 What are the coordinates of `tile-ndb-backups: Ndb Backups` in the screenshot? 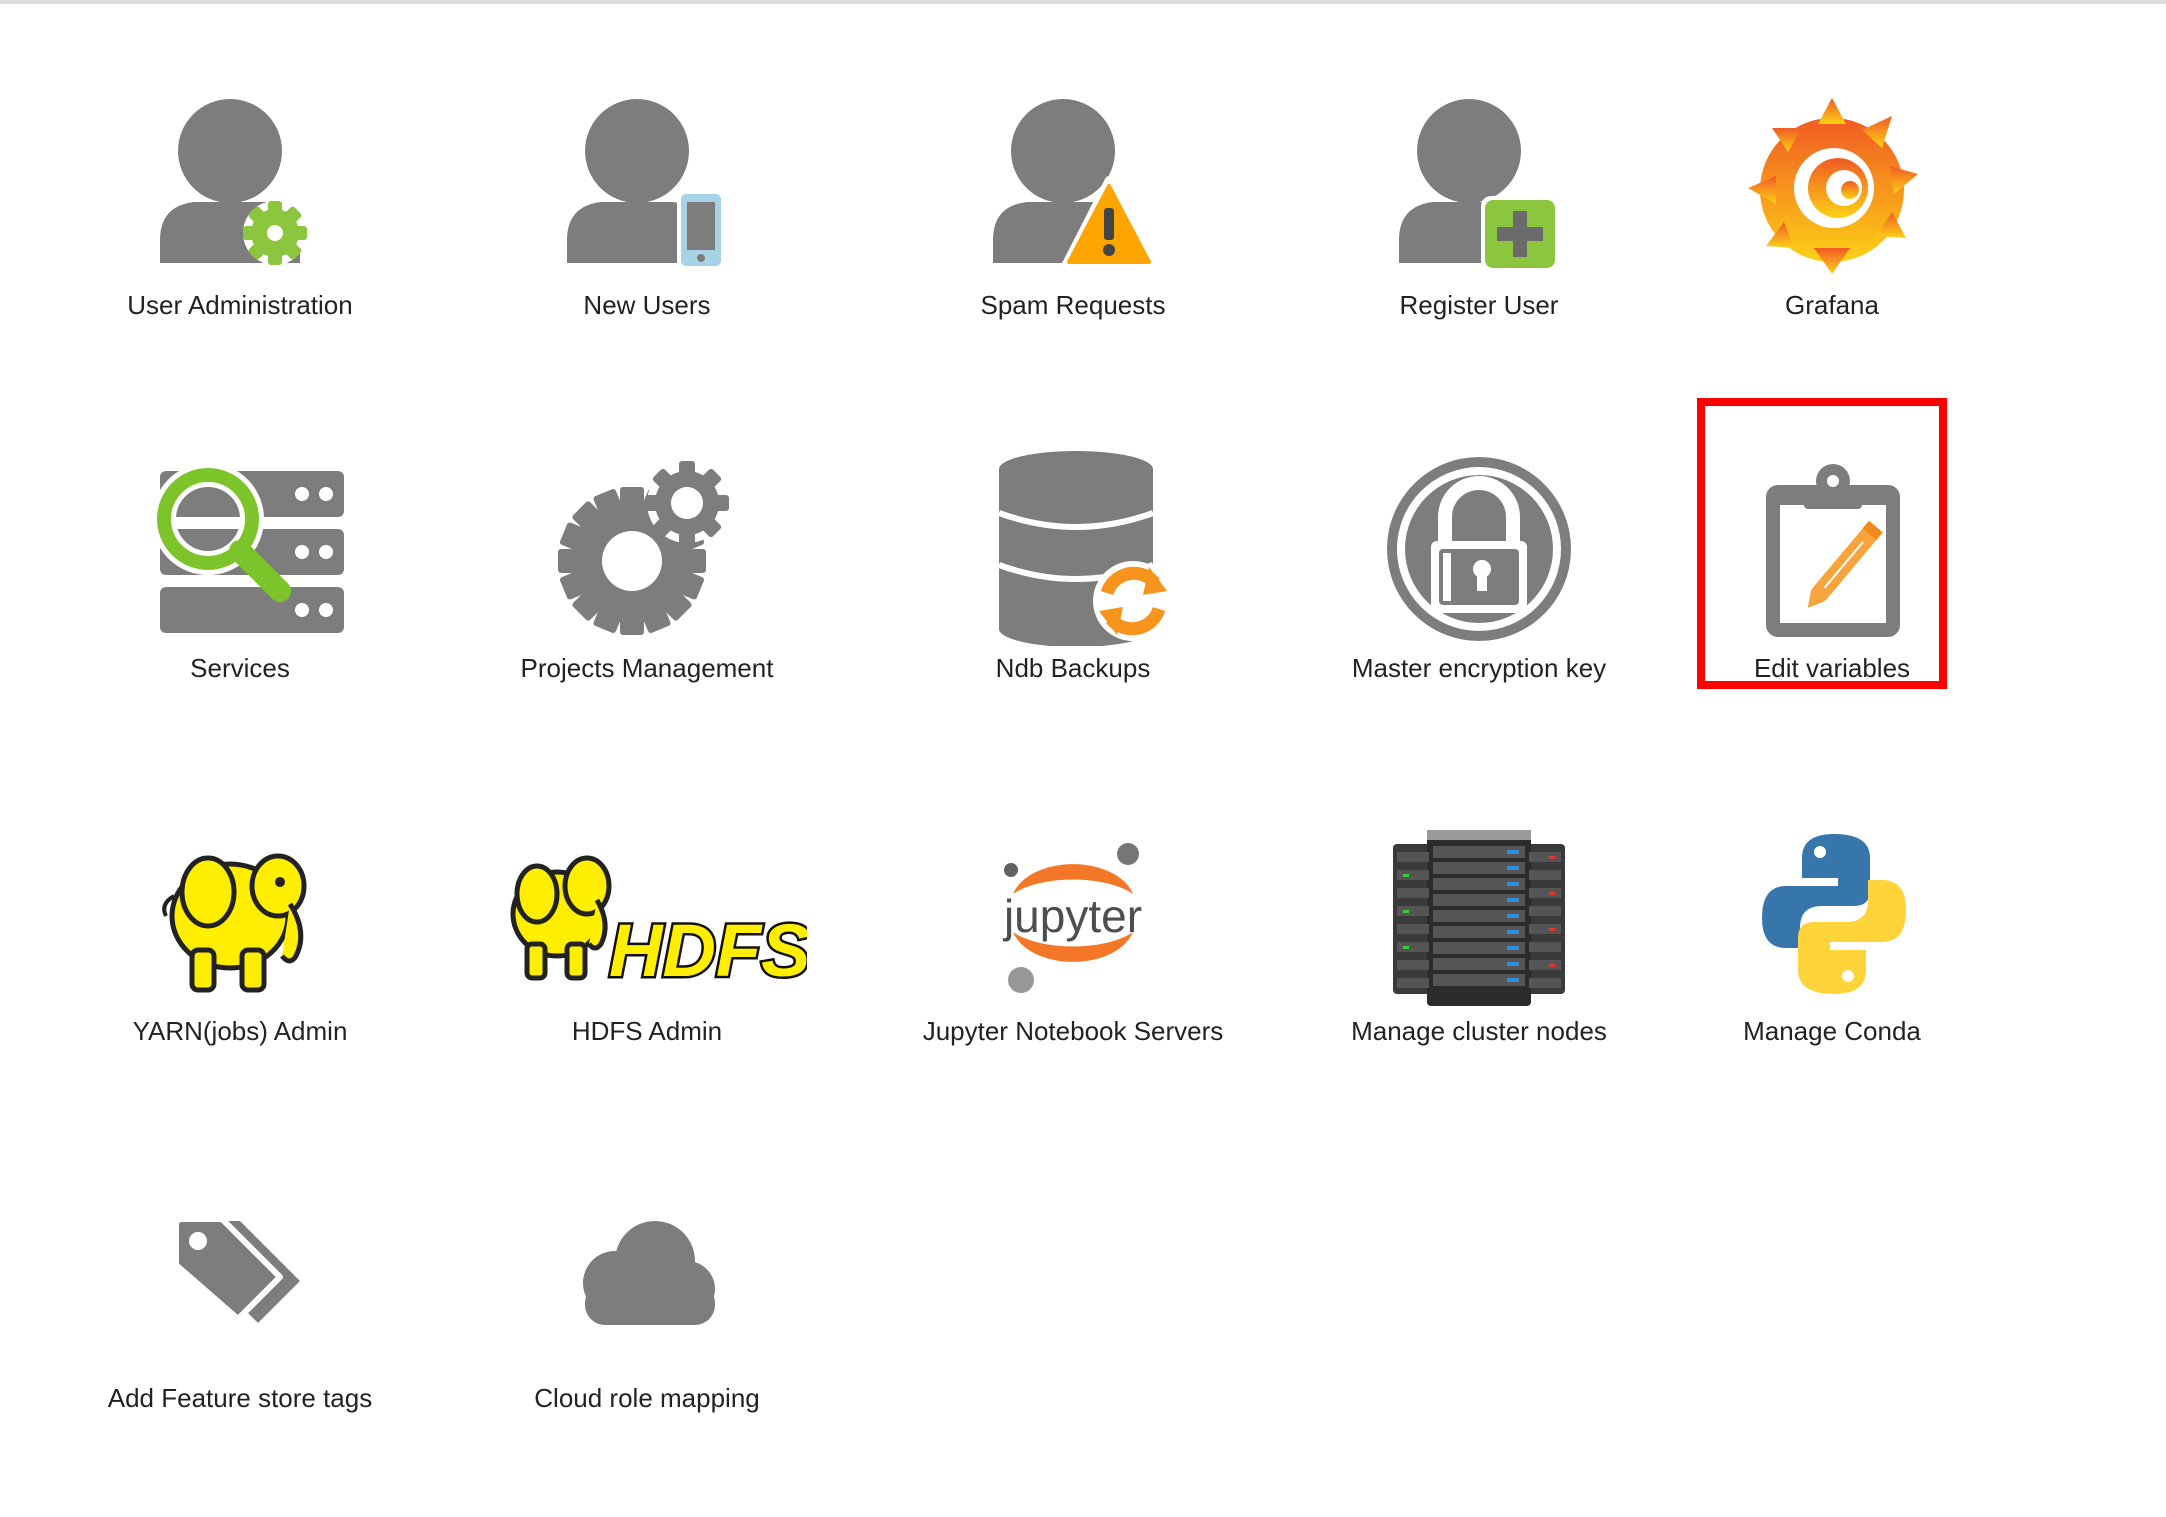 It's located at (1073, 546).